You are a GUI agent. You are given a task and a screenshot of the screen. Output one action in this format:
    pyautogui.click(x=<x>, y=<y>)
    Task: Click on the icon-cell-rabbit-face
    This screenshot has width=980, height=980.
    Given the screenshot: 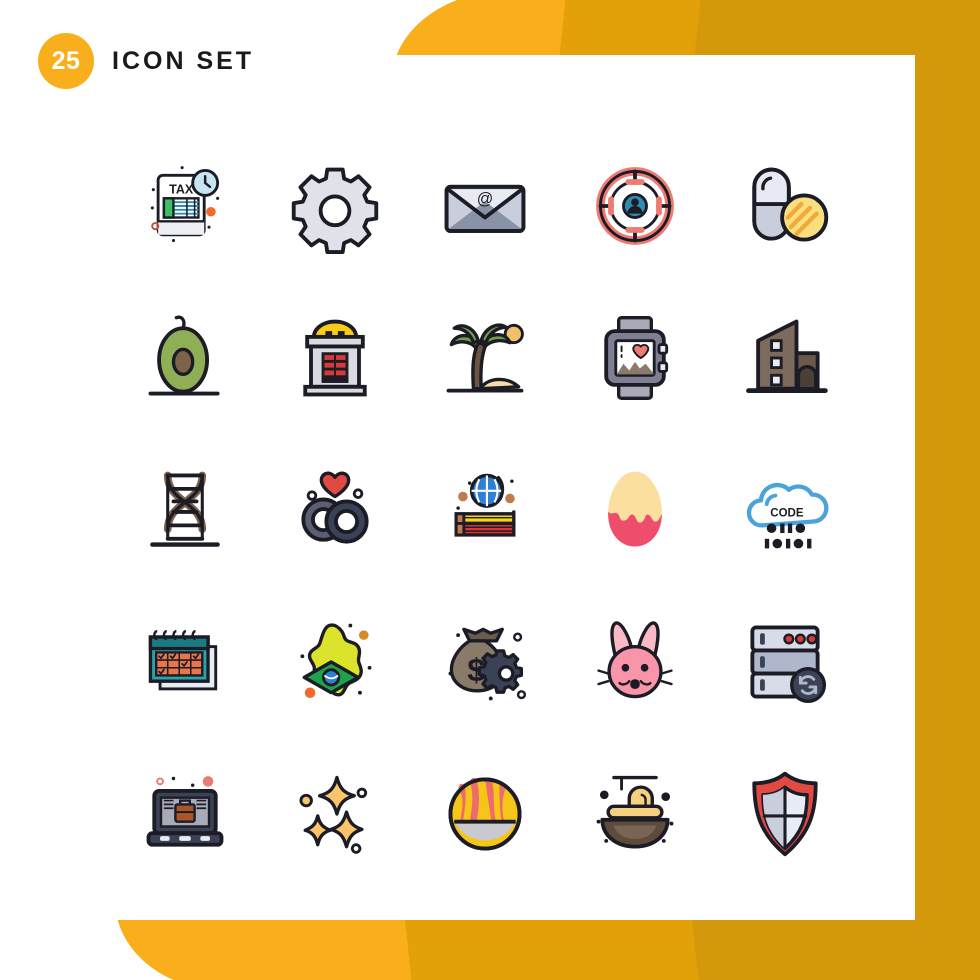 What is the action you would take?
    pyautogui.click(x=635, y=662)
    